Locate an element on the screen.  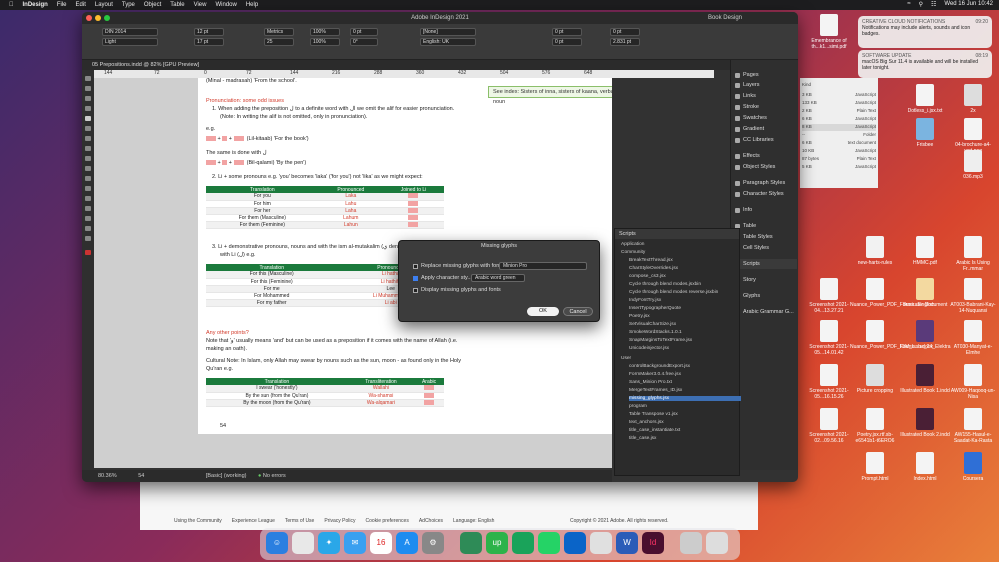
selection-tool-icon is located at coordinates (88, 78).